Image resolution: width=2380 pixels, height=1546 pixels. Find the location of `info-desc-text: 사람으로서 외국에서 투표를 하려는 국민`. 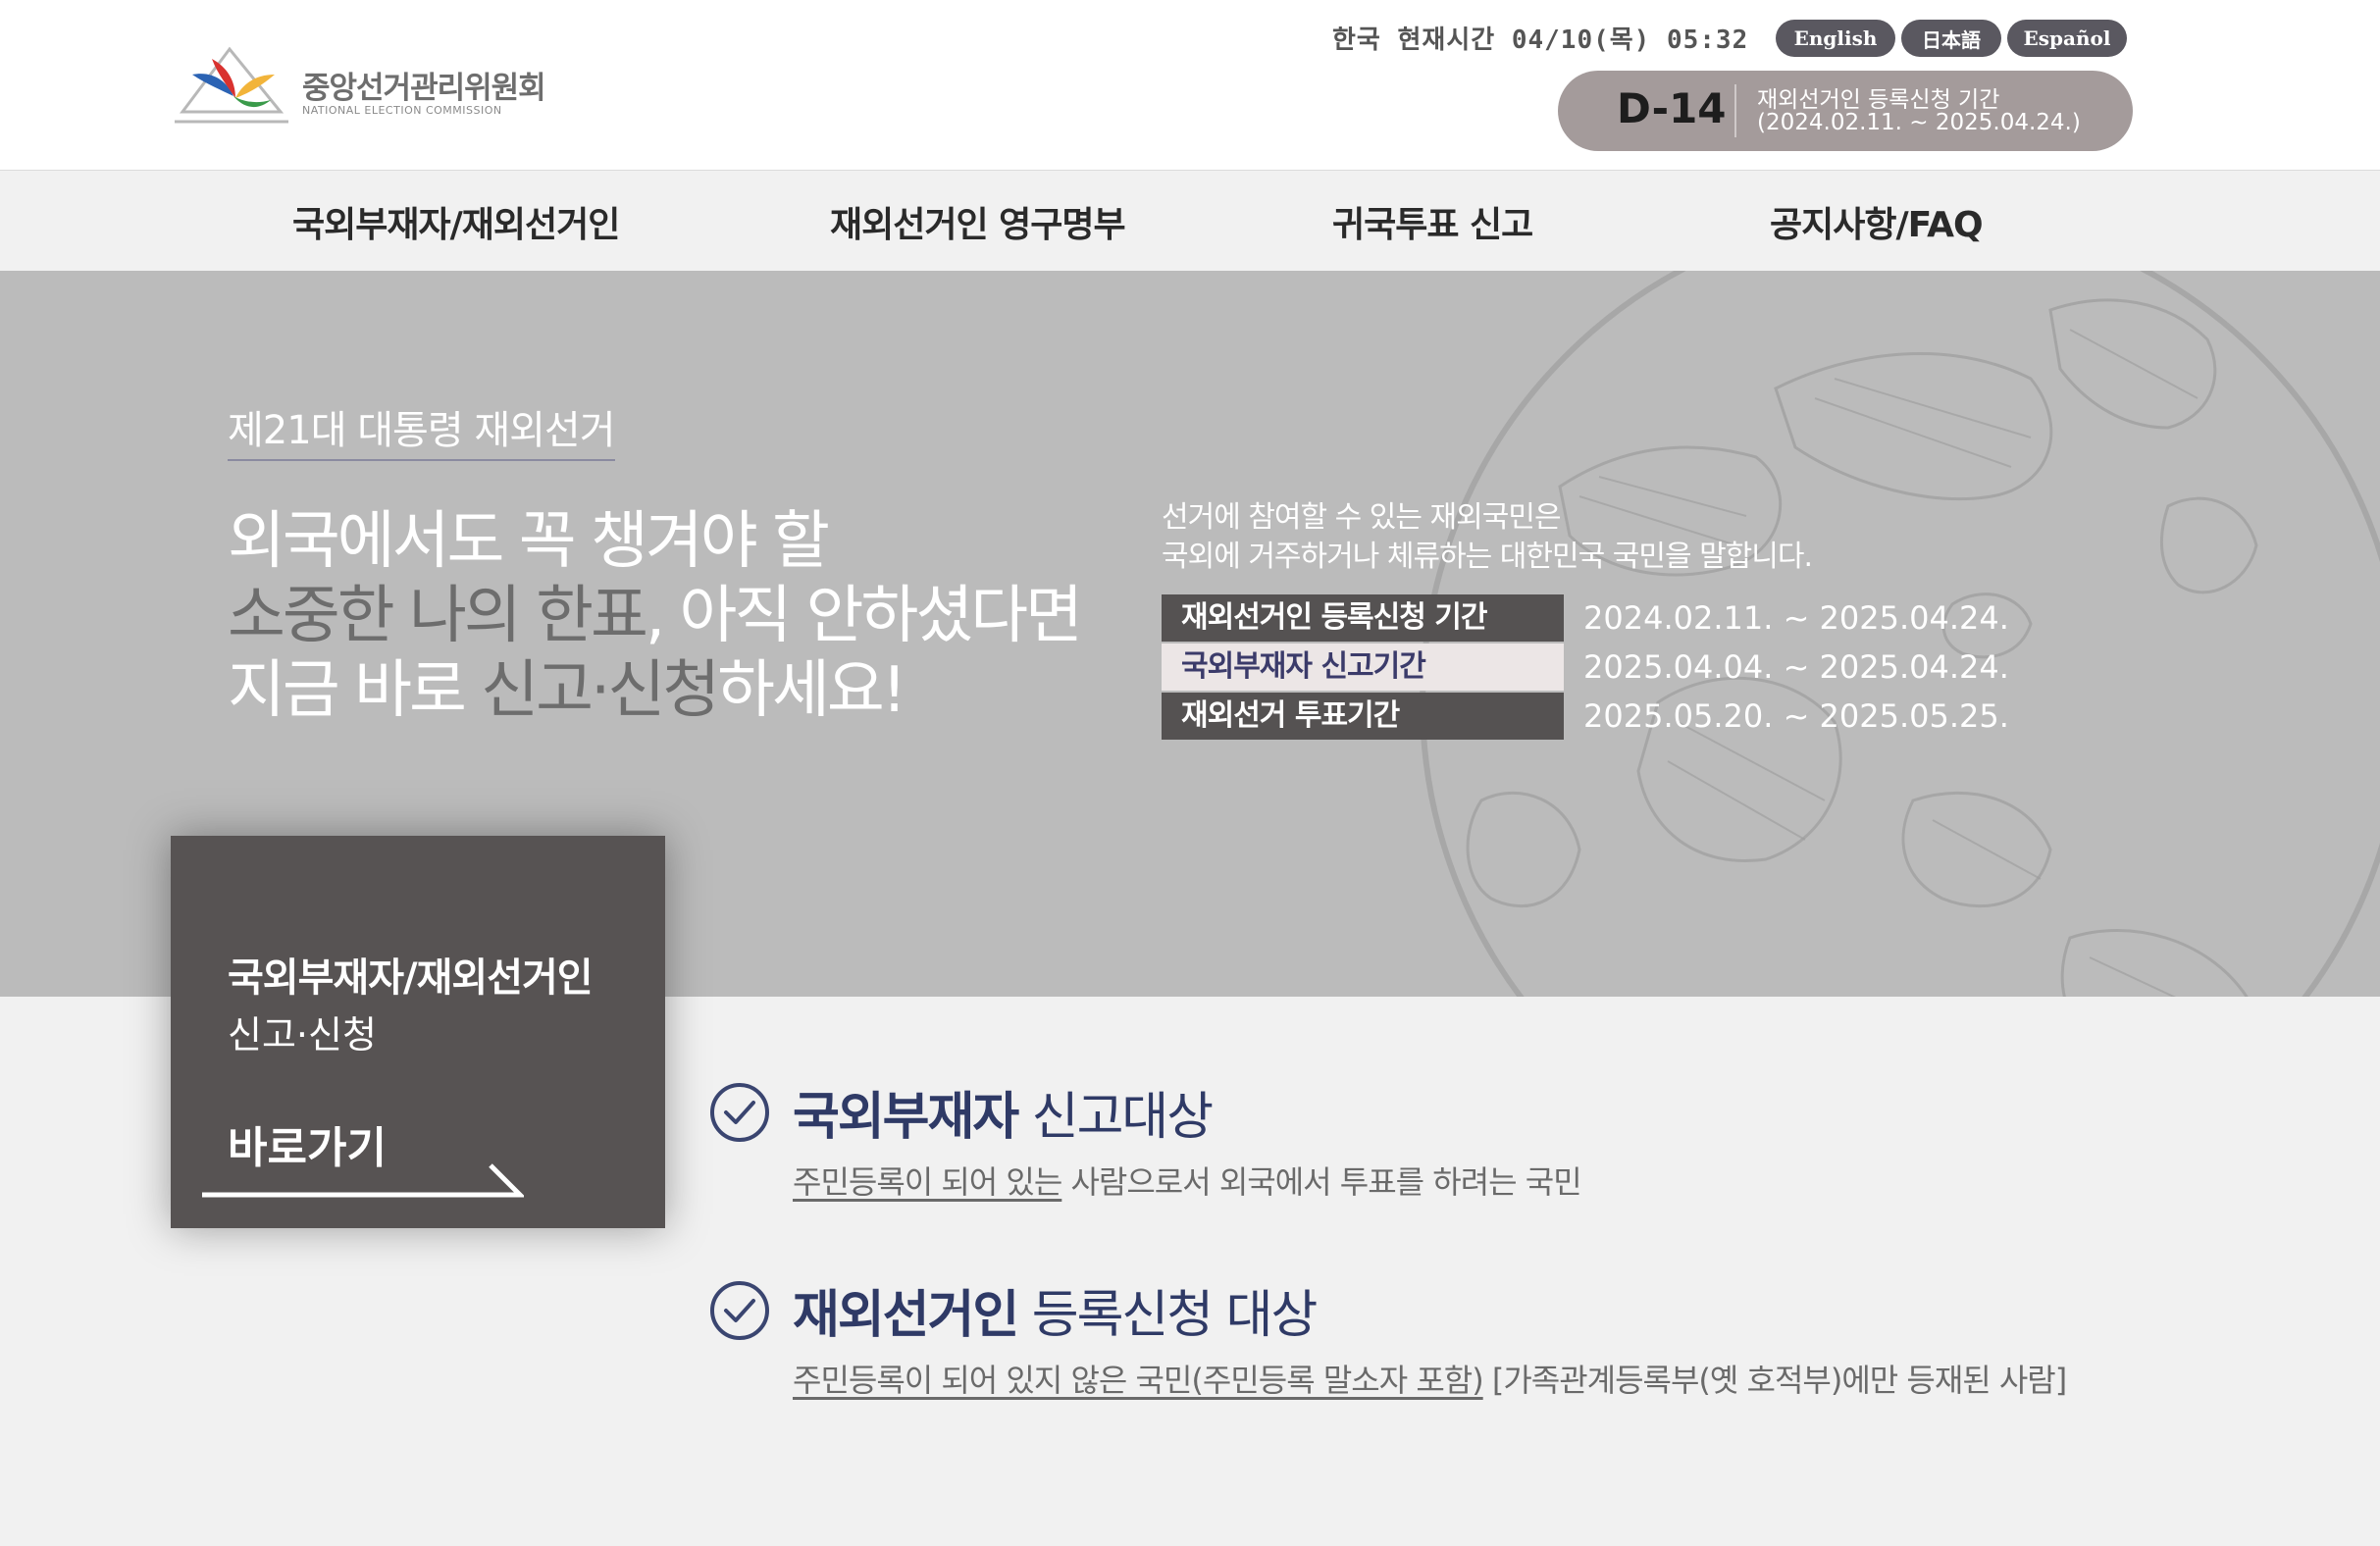

info-desc-text: 사람으로서 외국에서 투표를 하려는 국민 is located at coordinates (1321, 1182).